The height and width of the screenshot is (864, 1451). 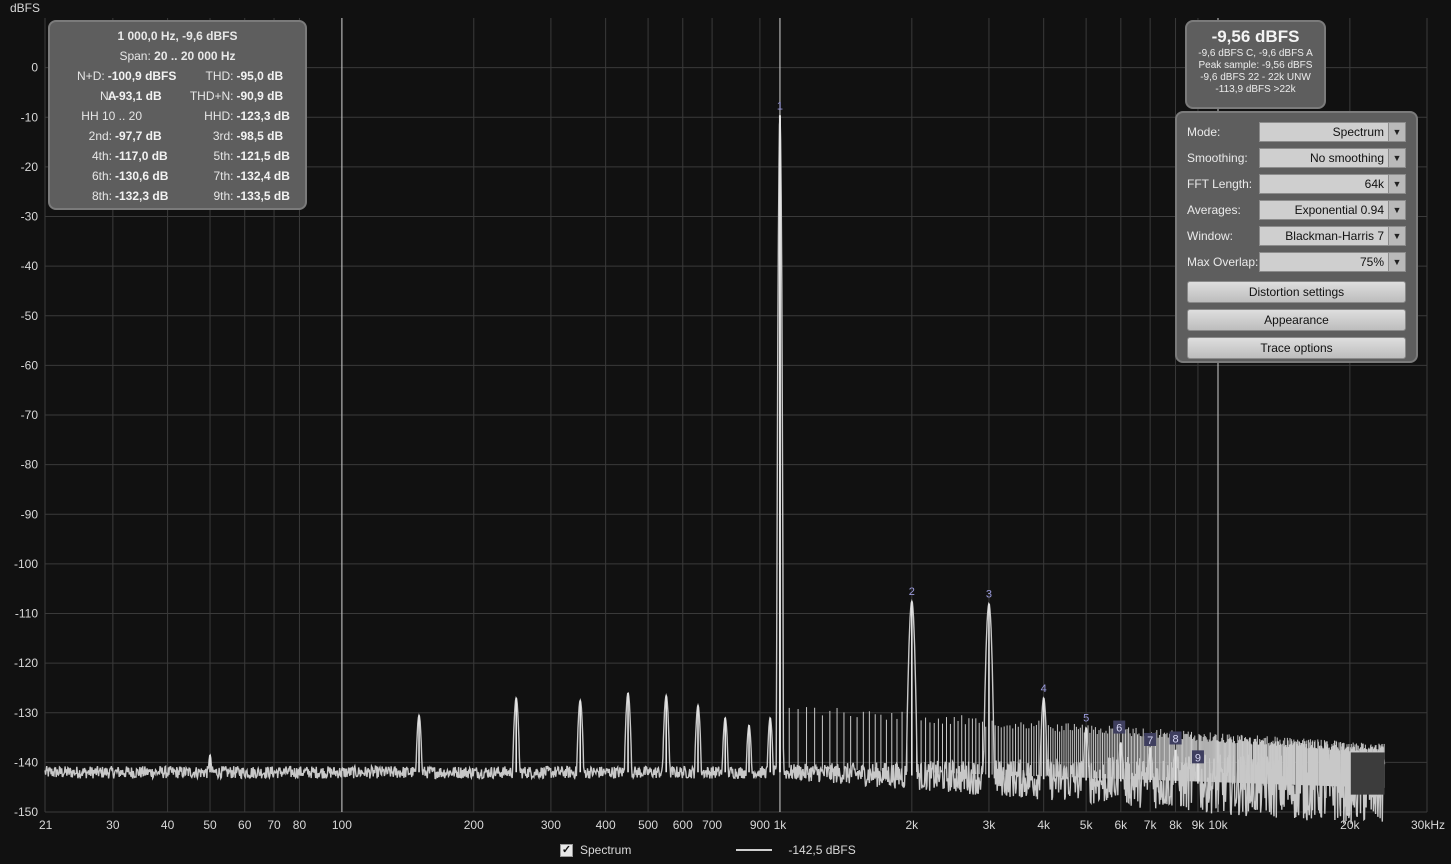 I want to click on averages-value: Exponential 0.94, so click(x=1339, y=210).